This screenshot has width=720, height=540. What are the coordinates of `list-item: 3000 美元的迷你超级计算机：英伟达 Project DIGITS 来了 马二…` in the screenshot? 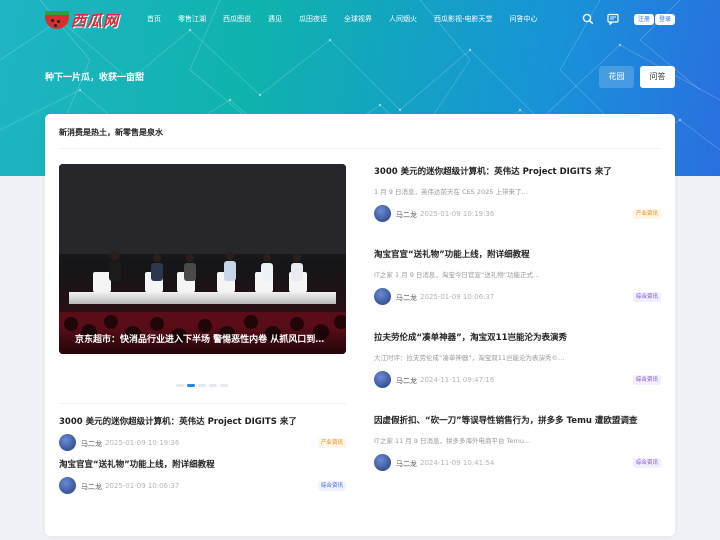 It's located at (202, 433).